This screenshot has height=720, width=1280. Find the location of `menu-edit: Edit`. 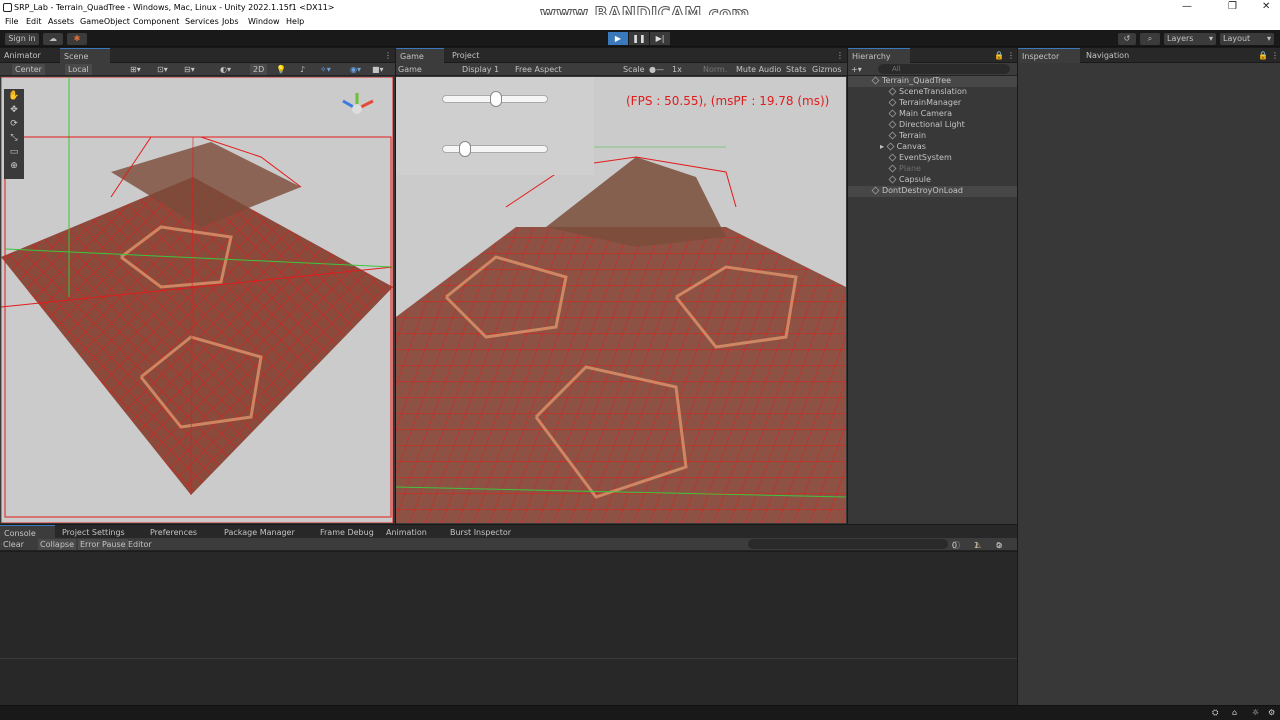

menu-edit: Edit is located at coordinates (34, 21).